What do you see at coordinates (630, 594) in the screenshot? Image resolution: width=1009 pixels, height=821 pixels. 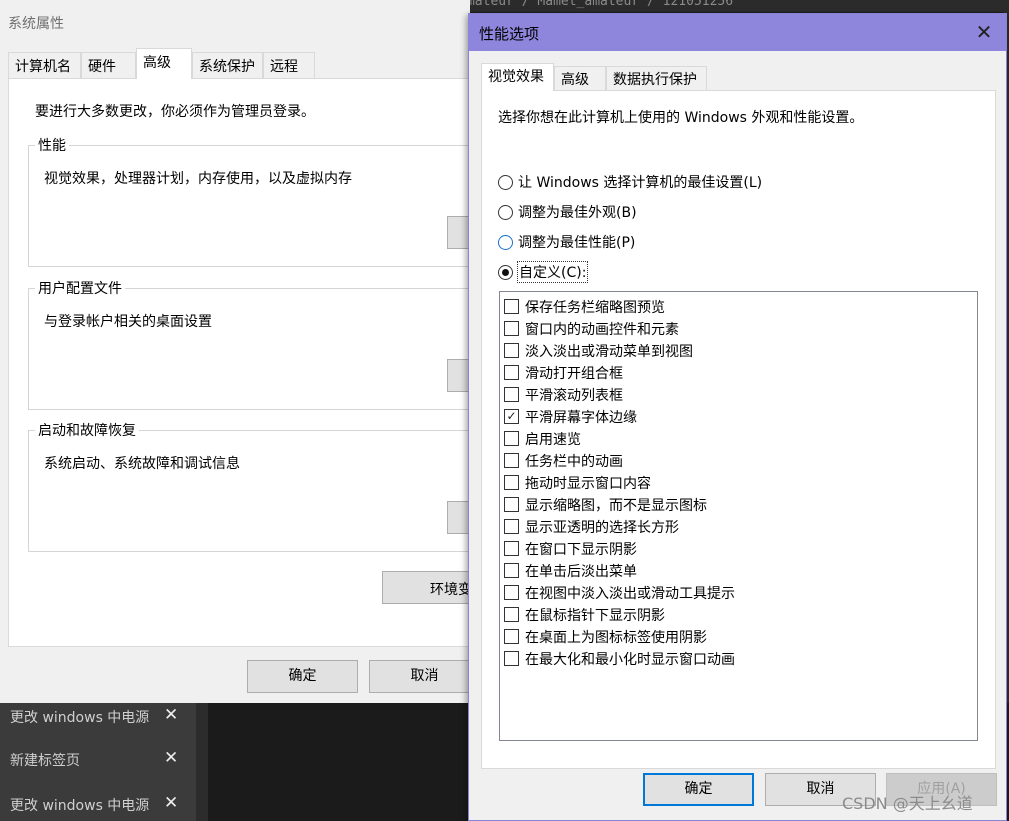 I see `checkbox-label: 在视图中淡入淡出或滑动工具提示` at bounding box center [630, 594].